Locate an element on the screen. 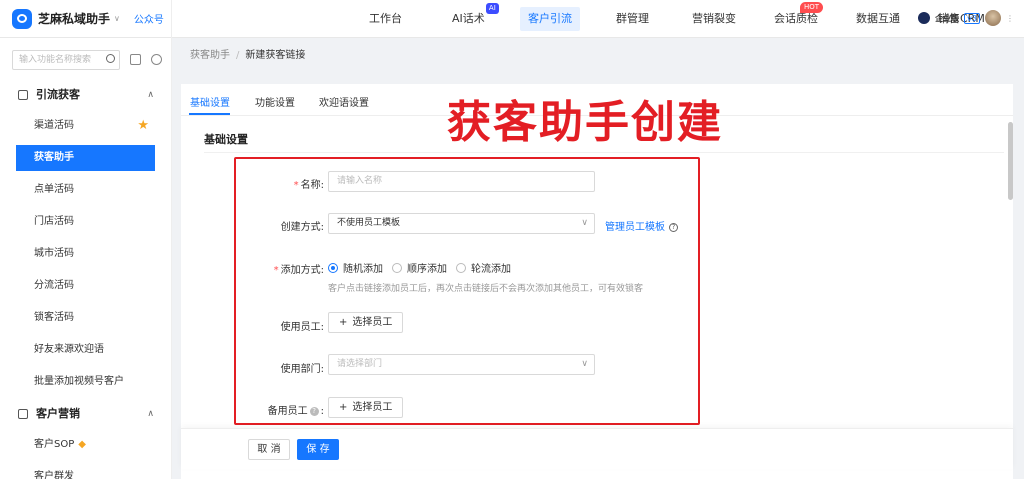 Image resolution: width=1024 pixels, height=479 pixels. calendar-icon is located at coordinates (23, 414).